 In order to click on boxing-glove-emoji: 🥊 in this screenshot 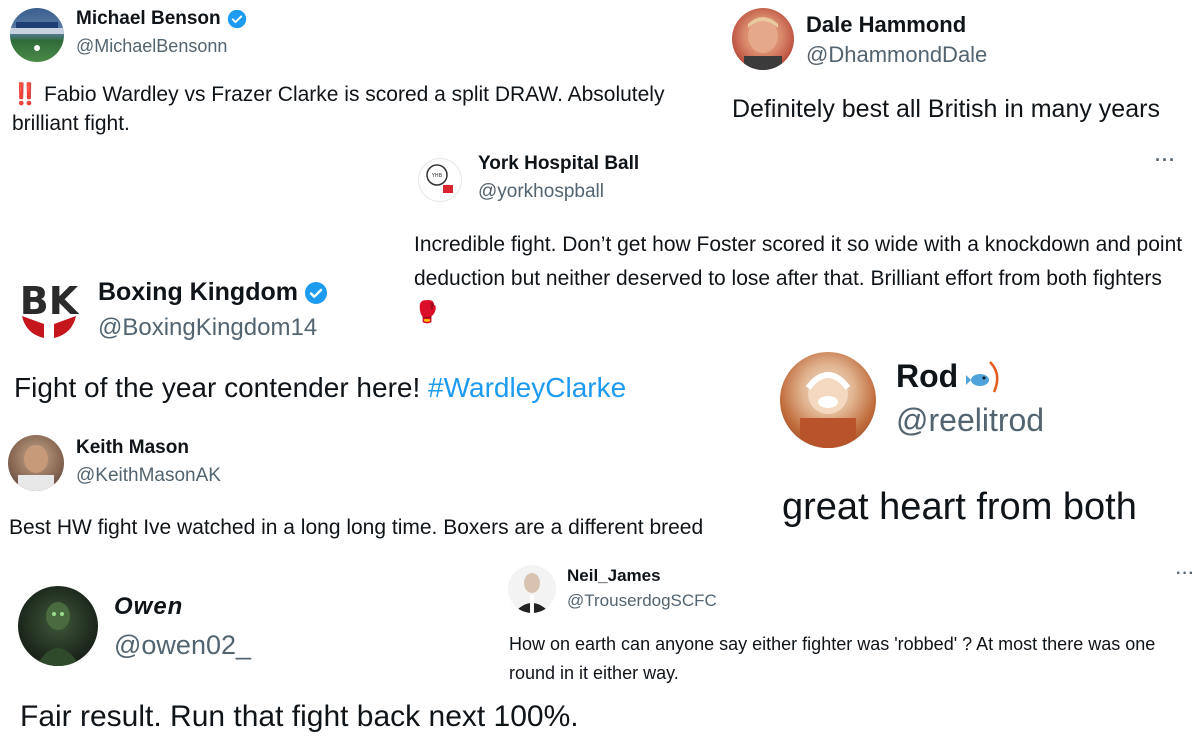, I will do `click(427, 312)`.